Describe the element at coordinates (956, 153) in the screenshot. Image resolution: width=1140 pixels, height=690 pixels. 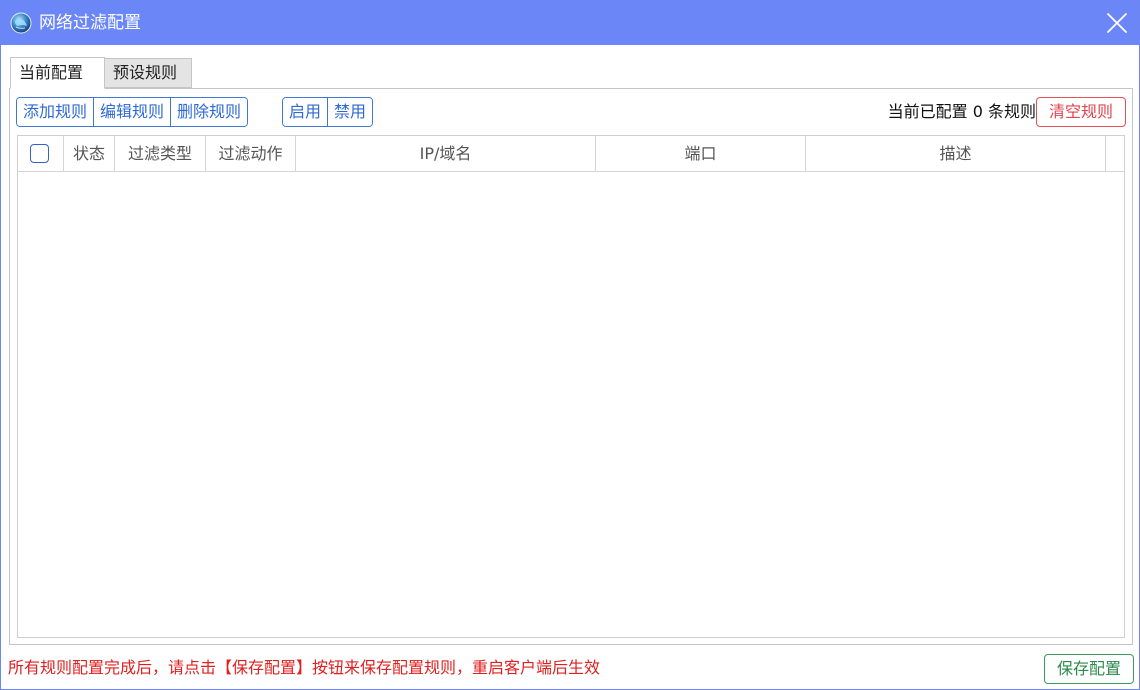
I see `column-header-description: 描述` at that location.